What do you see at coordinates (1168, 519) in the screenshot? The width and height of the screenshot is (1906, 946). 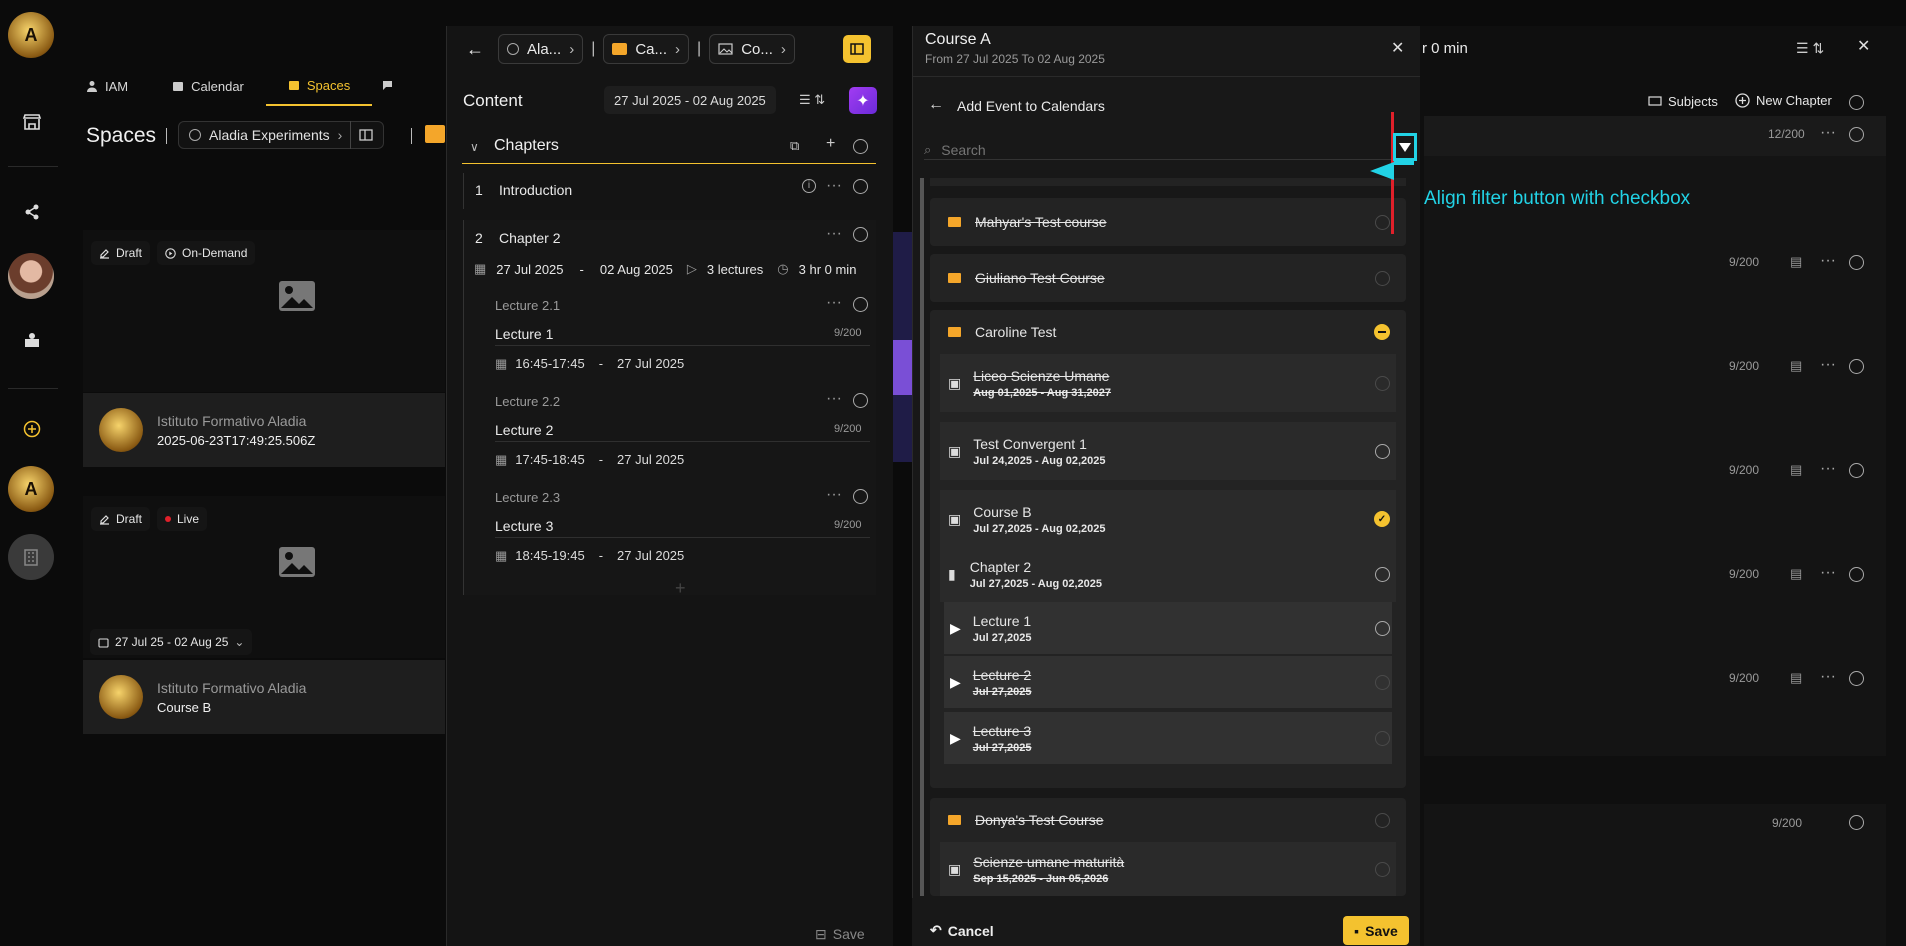 I see `calendar-item-course: ▣ Course B Jul 27,2025 - Aug 02,2025 ✓` at bounding box center [1168, 519].